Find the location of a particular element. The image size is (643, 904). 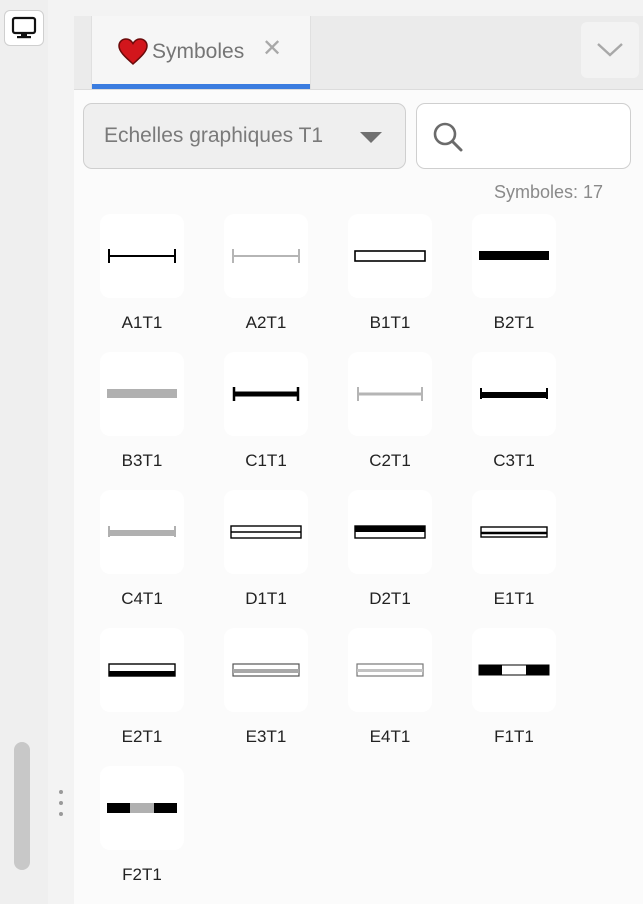

symbol-item-b1t1: B1T1 is located at coordinates (390, 274).